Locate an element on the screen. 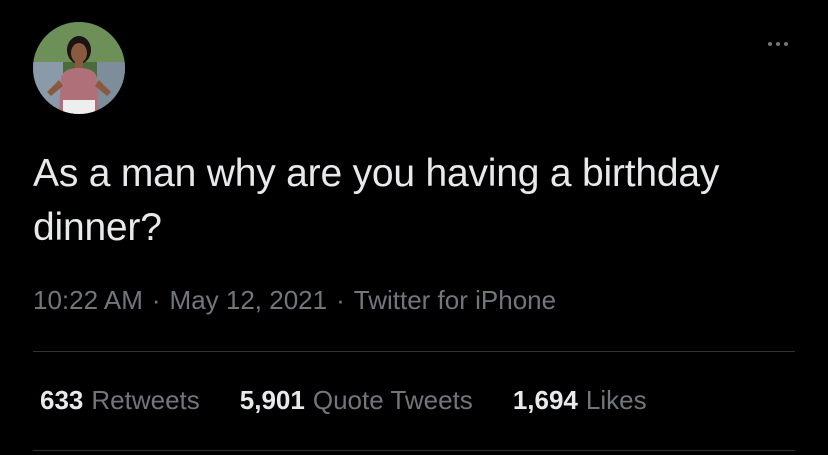 Image resolution: width=828 pixels, height=455 pixels. quote-tweets-count: 5,901 is located at coordinates (272, 400).